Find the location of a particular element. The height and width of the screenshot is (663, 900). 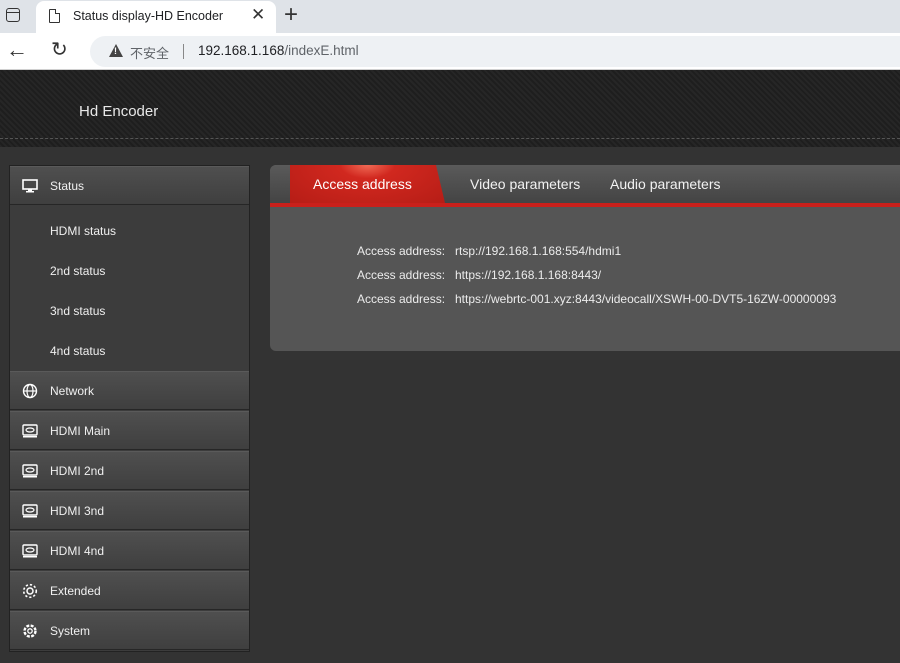

tab-title: Status display-HD Encoder is located at coordinates (148, 16).